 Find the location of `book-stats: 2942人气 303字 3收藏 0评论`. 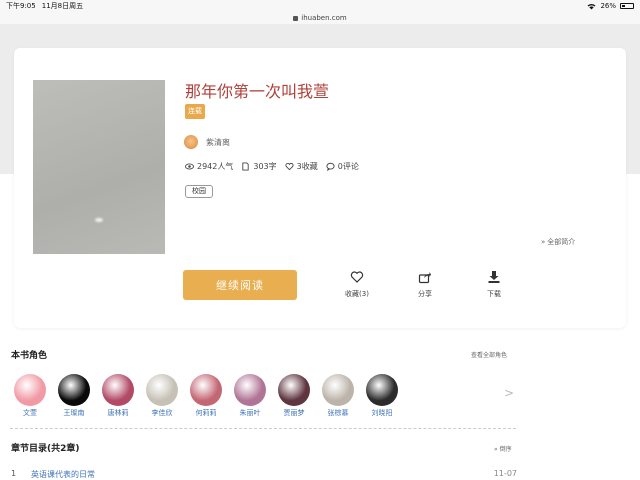

book-stats: 2942人气 303字 3收藏 0评论 is located at coordinates (272, 166).